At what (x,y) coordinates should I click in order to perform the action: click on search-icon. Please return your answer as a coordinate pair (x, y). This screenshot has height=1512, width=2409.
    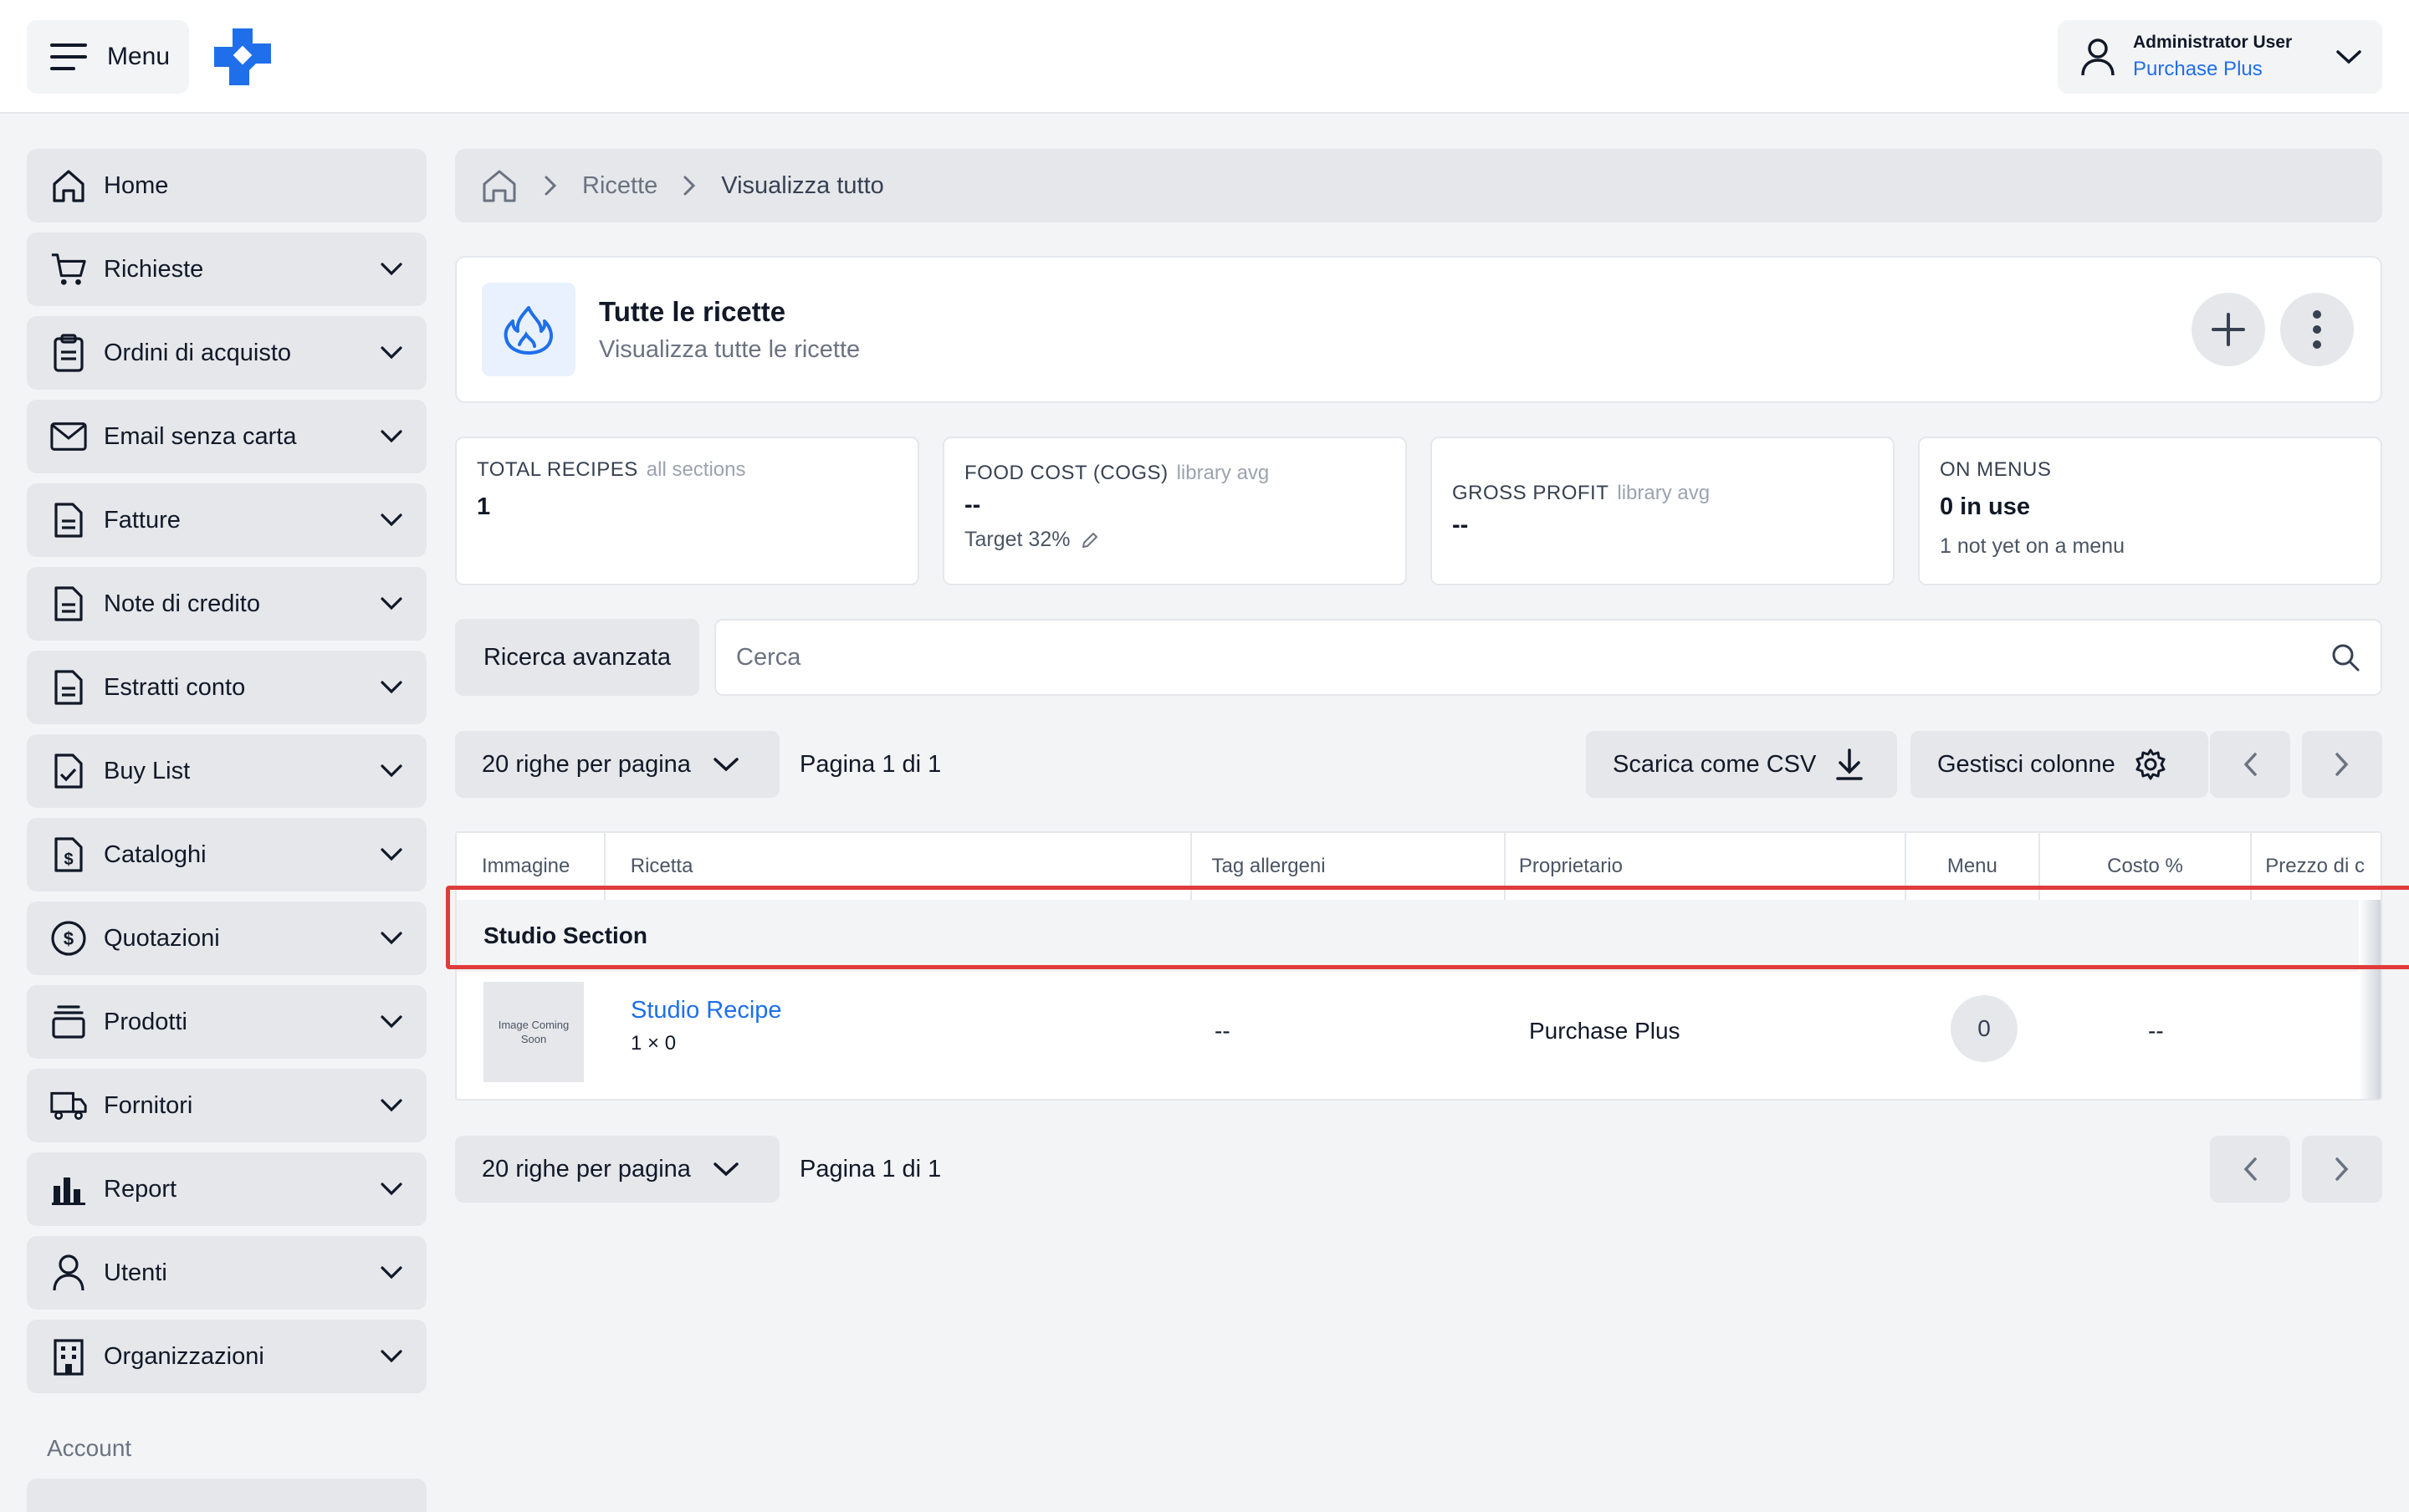
    Looking at the image, I should click on (2345, 657).